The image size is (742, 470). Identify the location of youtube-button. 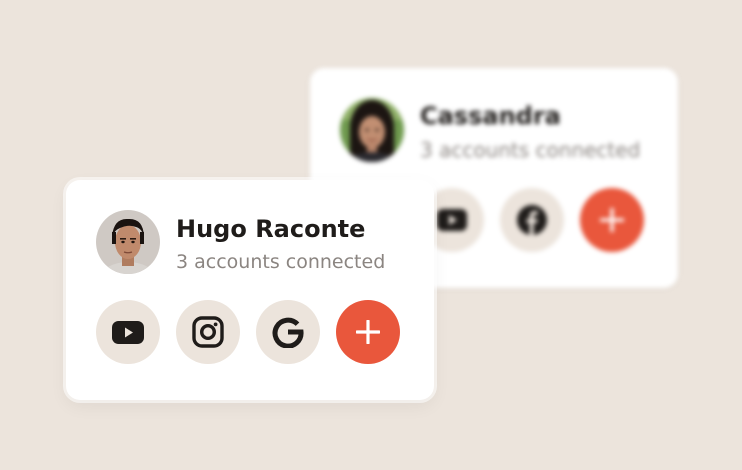
(128, 332).